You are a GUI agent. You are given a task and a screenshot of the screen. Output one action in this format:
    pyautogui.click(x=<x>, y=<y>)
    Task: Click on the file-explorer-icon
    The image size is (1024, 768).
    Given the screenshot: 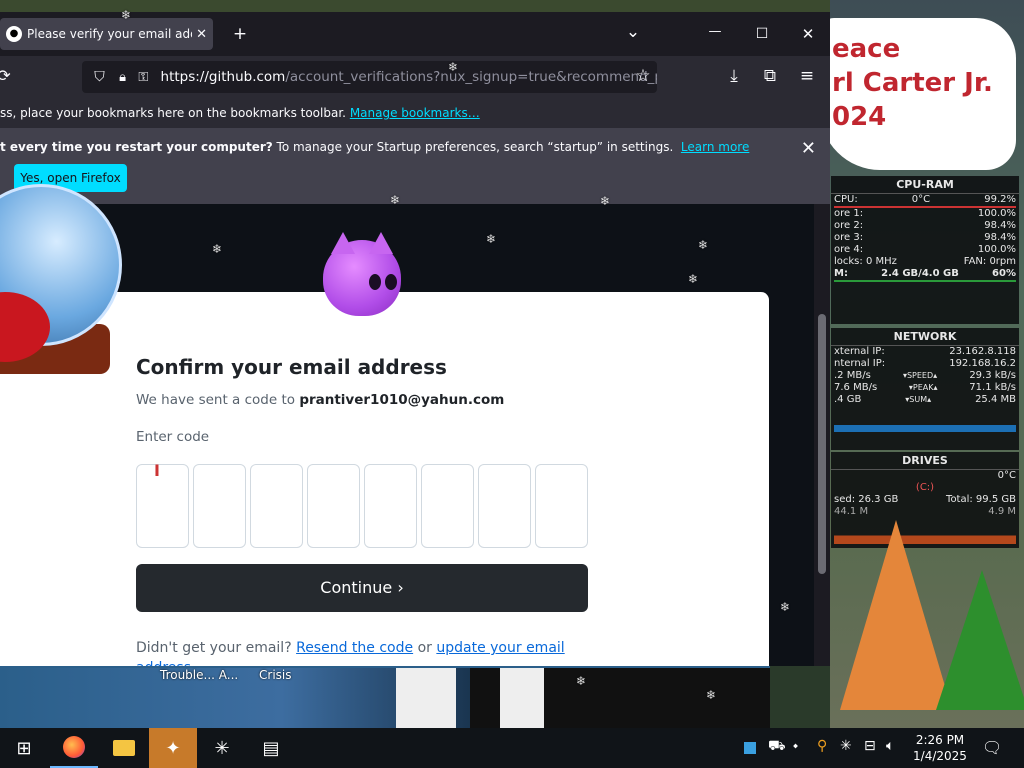 What is the action you would take?
    pyautogui.click(x=124, y=748)
    